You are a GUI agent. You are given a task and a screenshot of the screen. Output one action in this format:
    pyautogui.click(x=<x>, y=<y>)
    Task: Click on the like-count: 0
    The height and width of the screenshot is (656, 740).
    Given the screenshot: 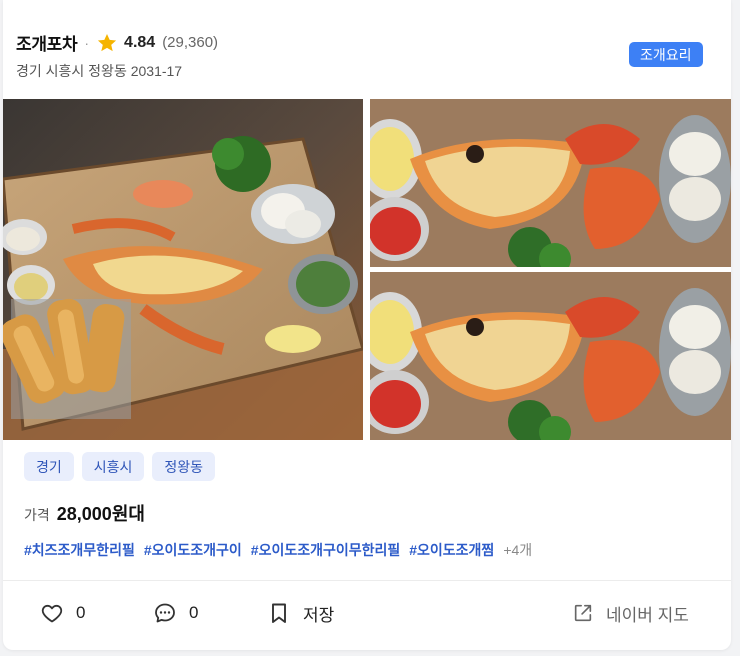 What is the action you would take?
    pyautogui.click(x=81, y=612)
    